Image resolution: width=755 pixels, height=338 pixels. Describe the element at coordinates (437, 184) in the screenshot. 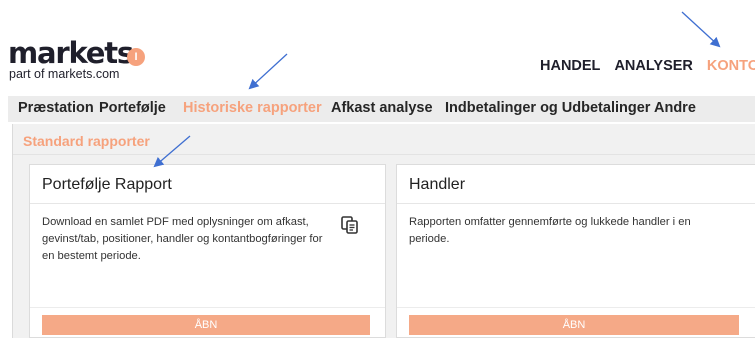

I see `card-title: Handler` at that location.